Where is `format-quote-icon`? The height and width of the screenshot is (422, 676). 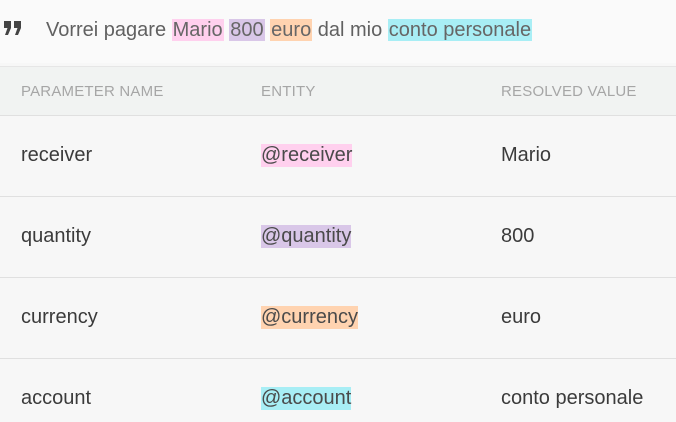 format-quote-icon is located at coordinates (13, 28).